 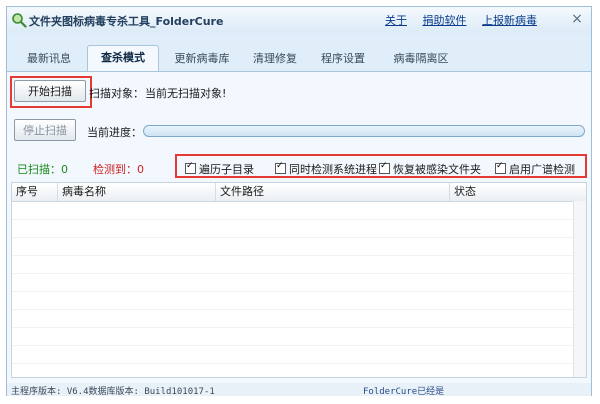 I want to click on stop-scan-button: 停止扫描, so click(x=45, y=130).